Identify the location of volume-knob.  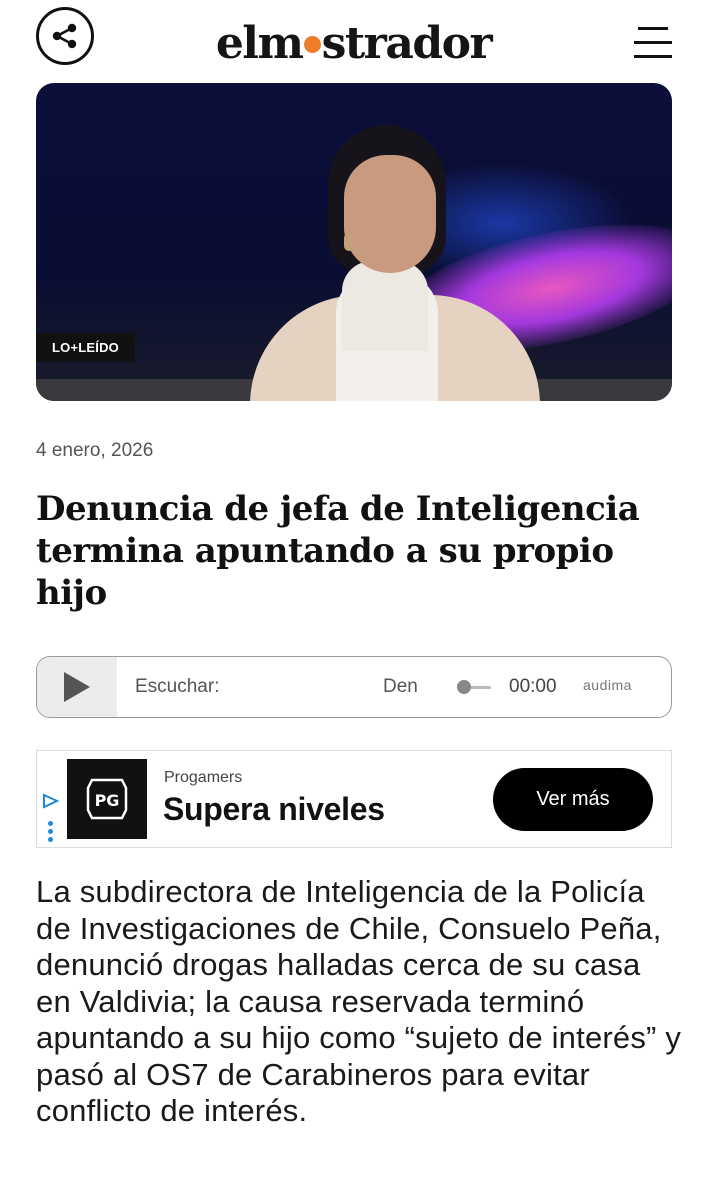
(464, 687).